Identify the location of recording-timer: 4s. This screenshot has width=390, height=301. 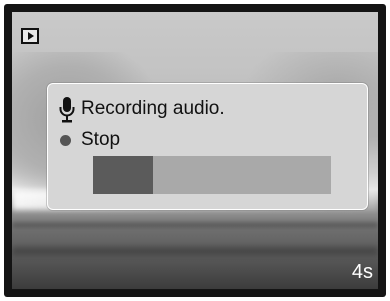
(362, 272).